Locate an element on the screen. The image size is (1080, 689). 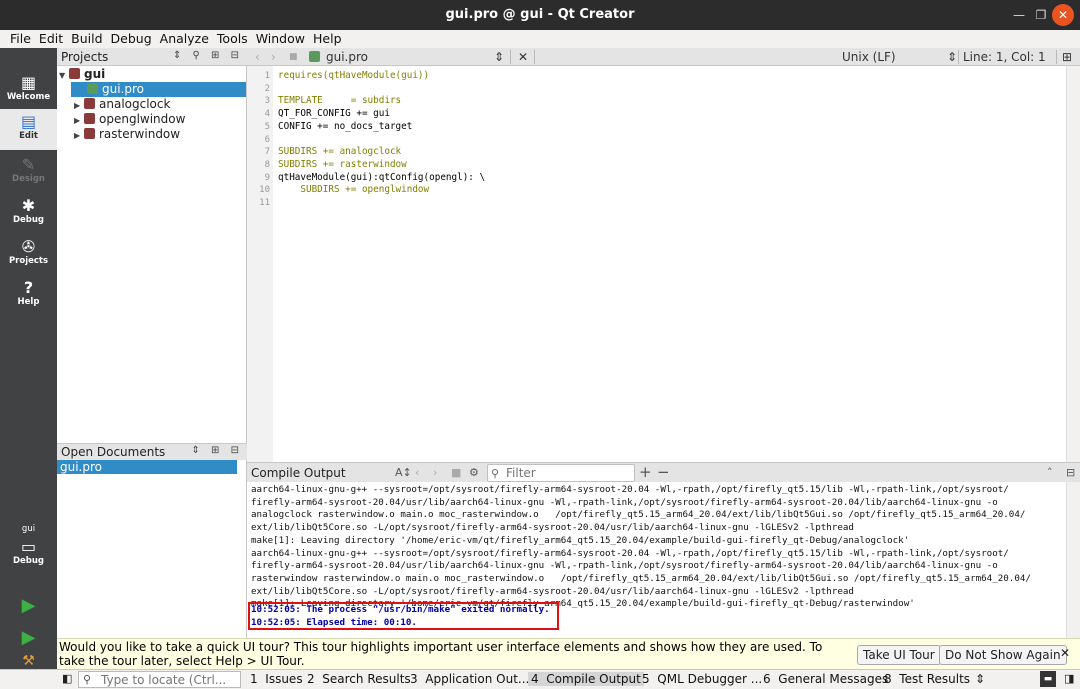
open-documents-title: Open Documents is located at coordinates (113, 452).